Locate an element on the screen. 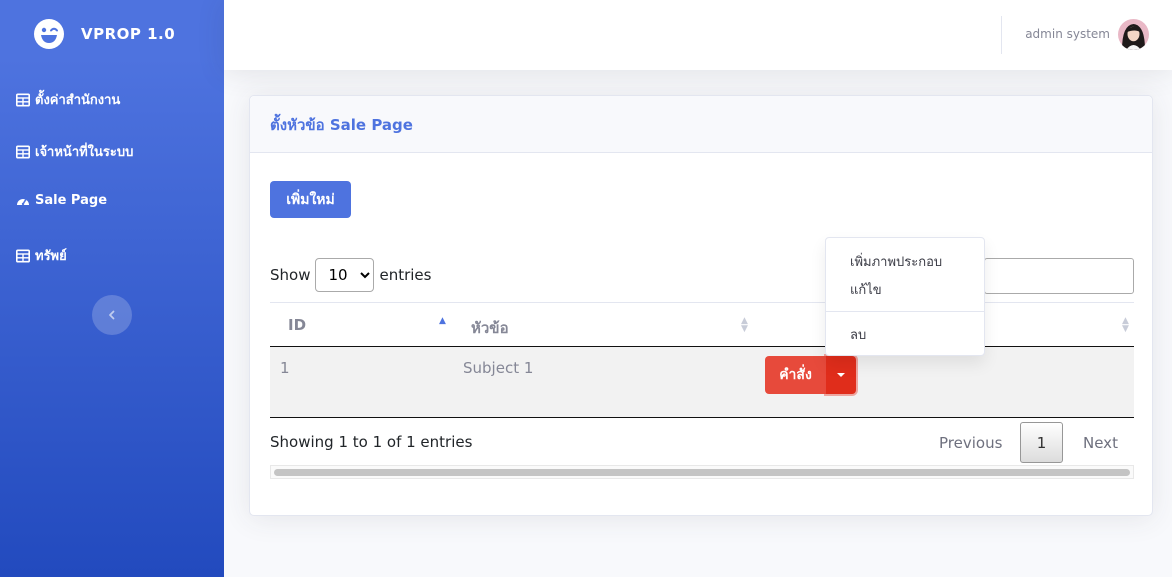 Image resolution: width=1172 pixels, height=577 pixels. data-table: ID ▲ หัวข้อ ▲ ▼ ▲ ▼ 1 Subject 1 คำสั่ง is located at coordinates (702, 360).